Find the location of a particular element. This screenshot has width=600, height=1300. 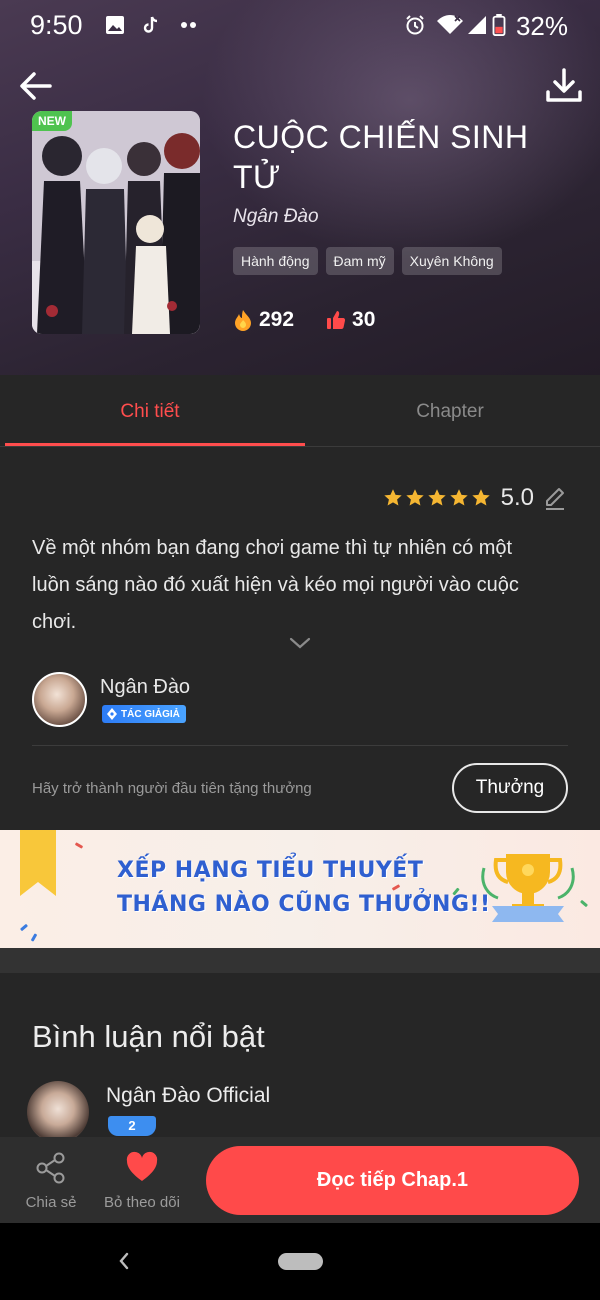

tiktok-icon is located at coordinates (150, 24).